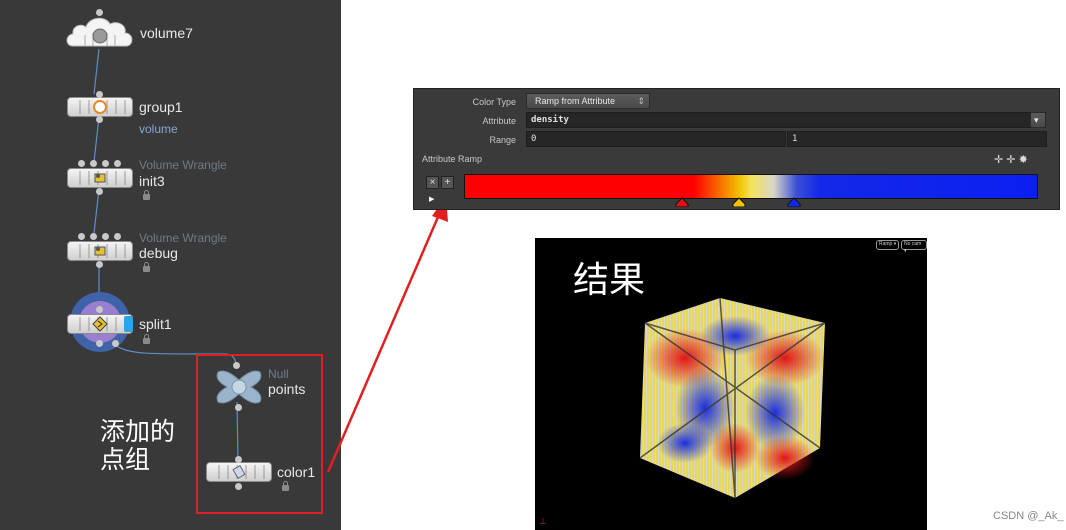  I want to click on attribute-field: density, so click(786, 120).